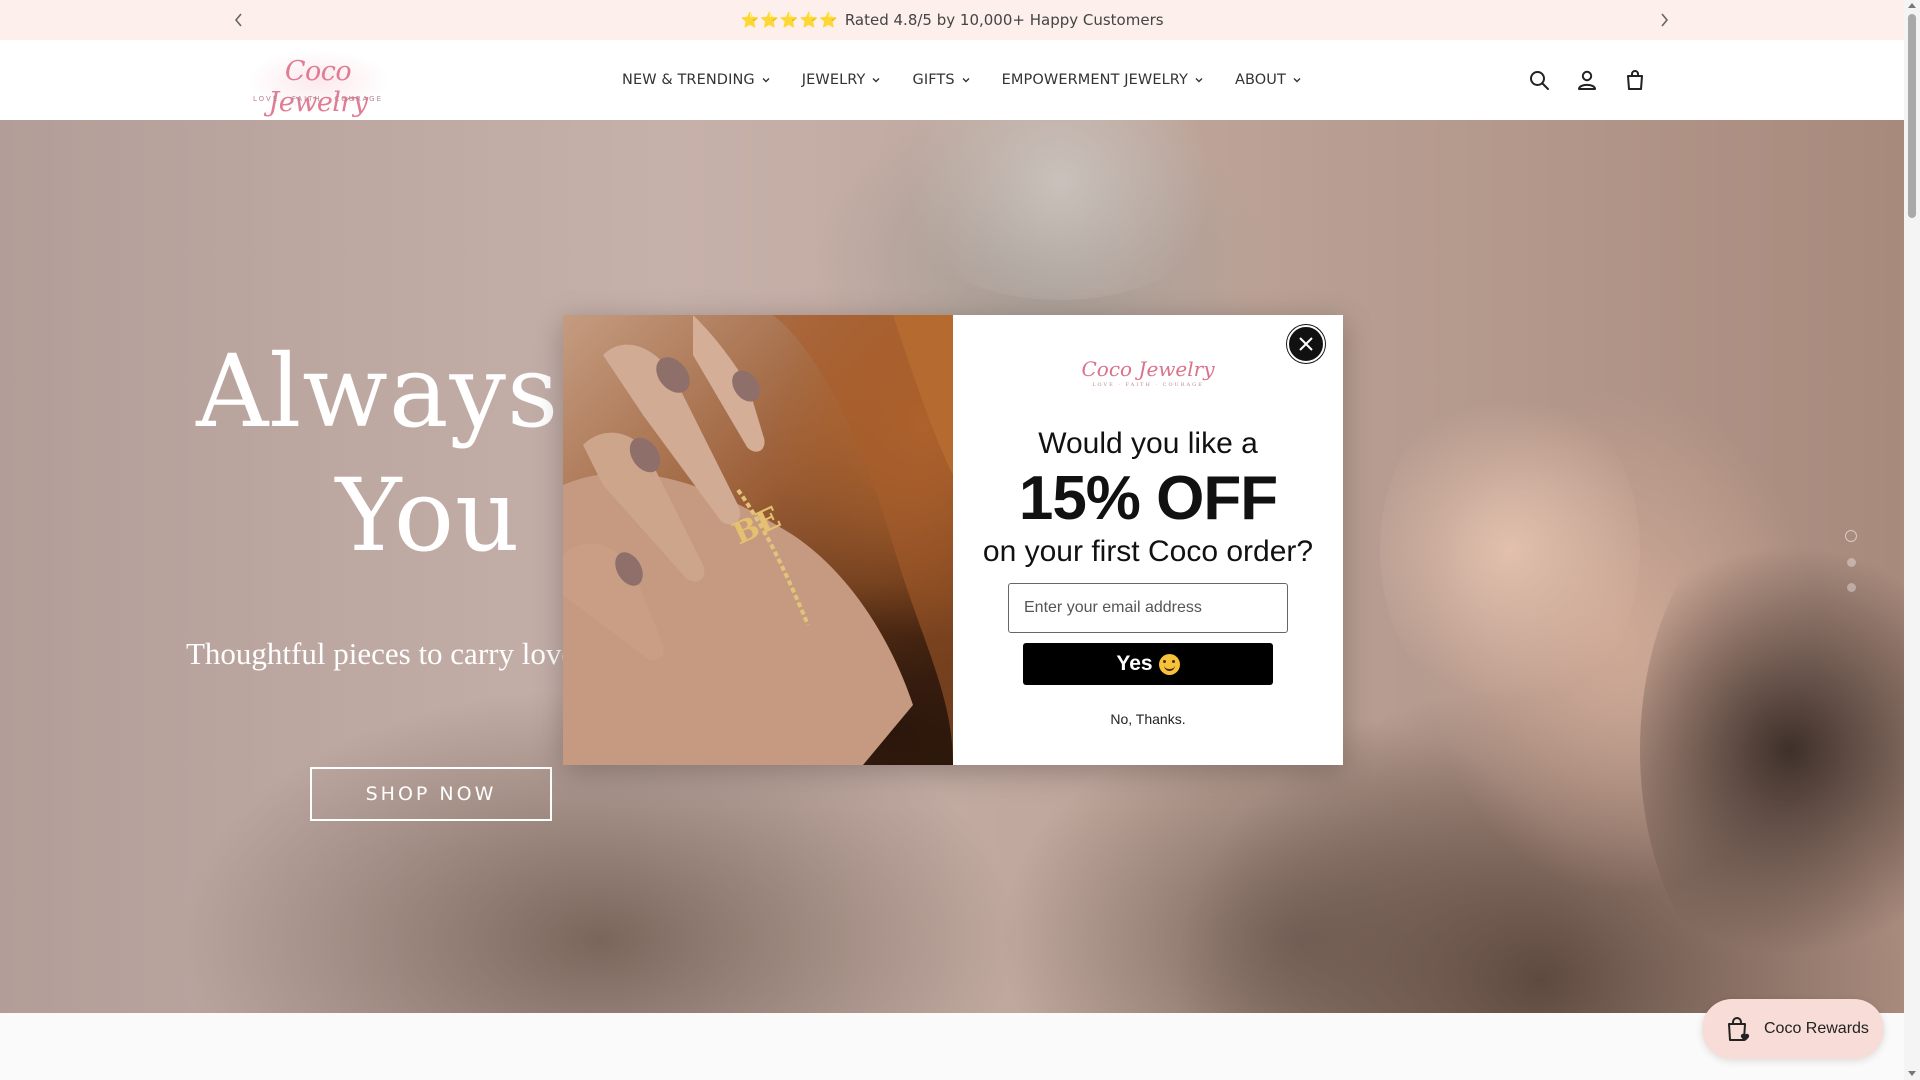 The width and height of the screenshot is (1920, 1080). I want to click on nav-item-label: NEW & TRENDING, so click(688, 80).